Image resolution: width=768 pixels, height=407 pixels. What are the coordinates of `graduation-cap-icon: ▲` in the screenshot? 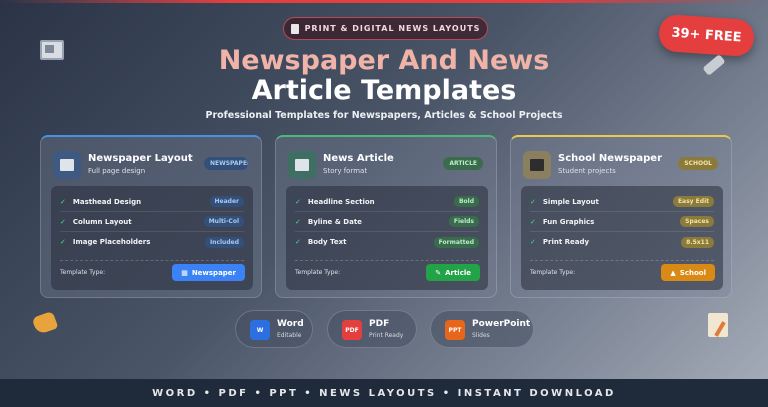 It's located at (673, 272).